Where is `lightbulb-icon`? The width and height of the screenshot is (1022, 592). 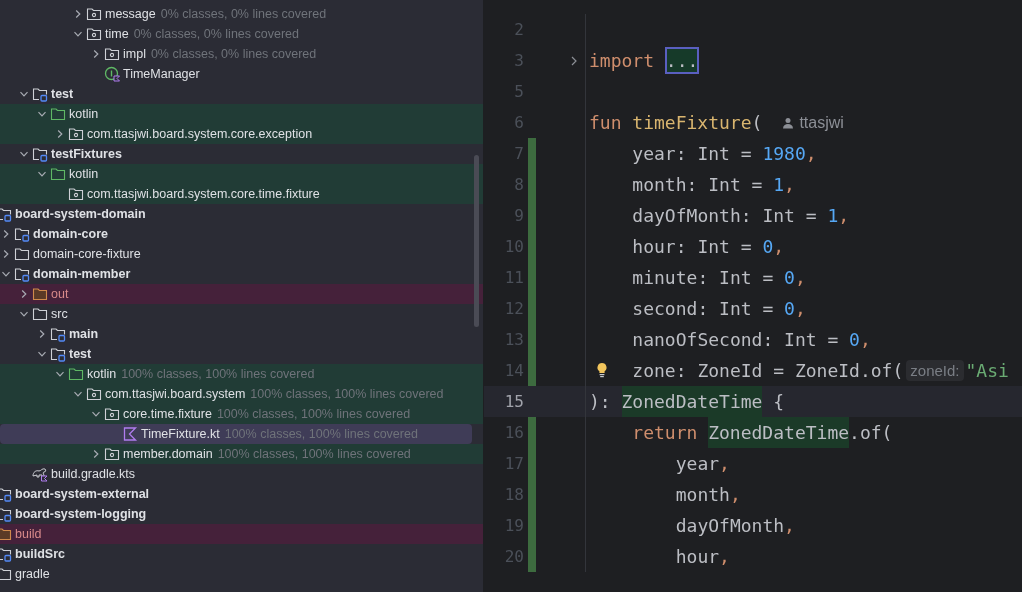 lightbulb-icon is located at coordinates (602, 370).